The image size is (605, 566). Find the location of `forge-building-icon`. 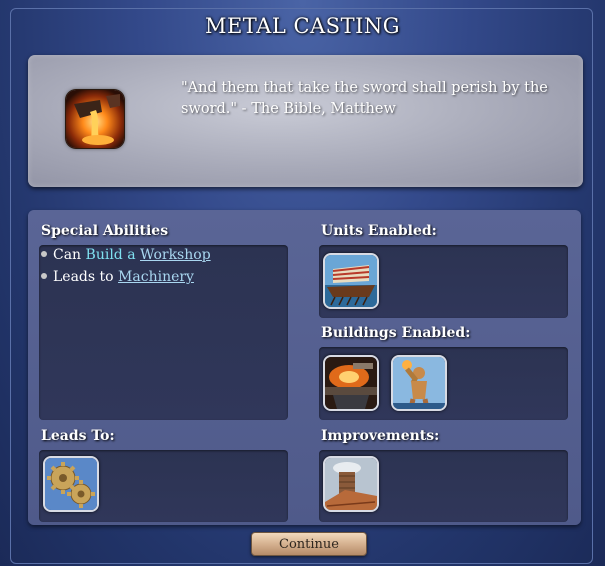

forge-building-icon is located at coordinates (351, 383).